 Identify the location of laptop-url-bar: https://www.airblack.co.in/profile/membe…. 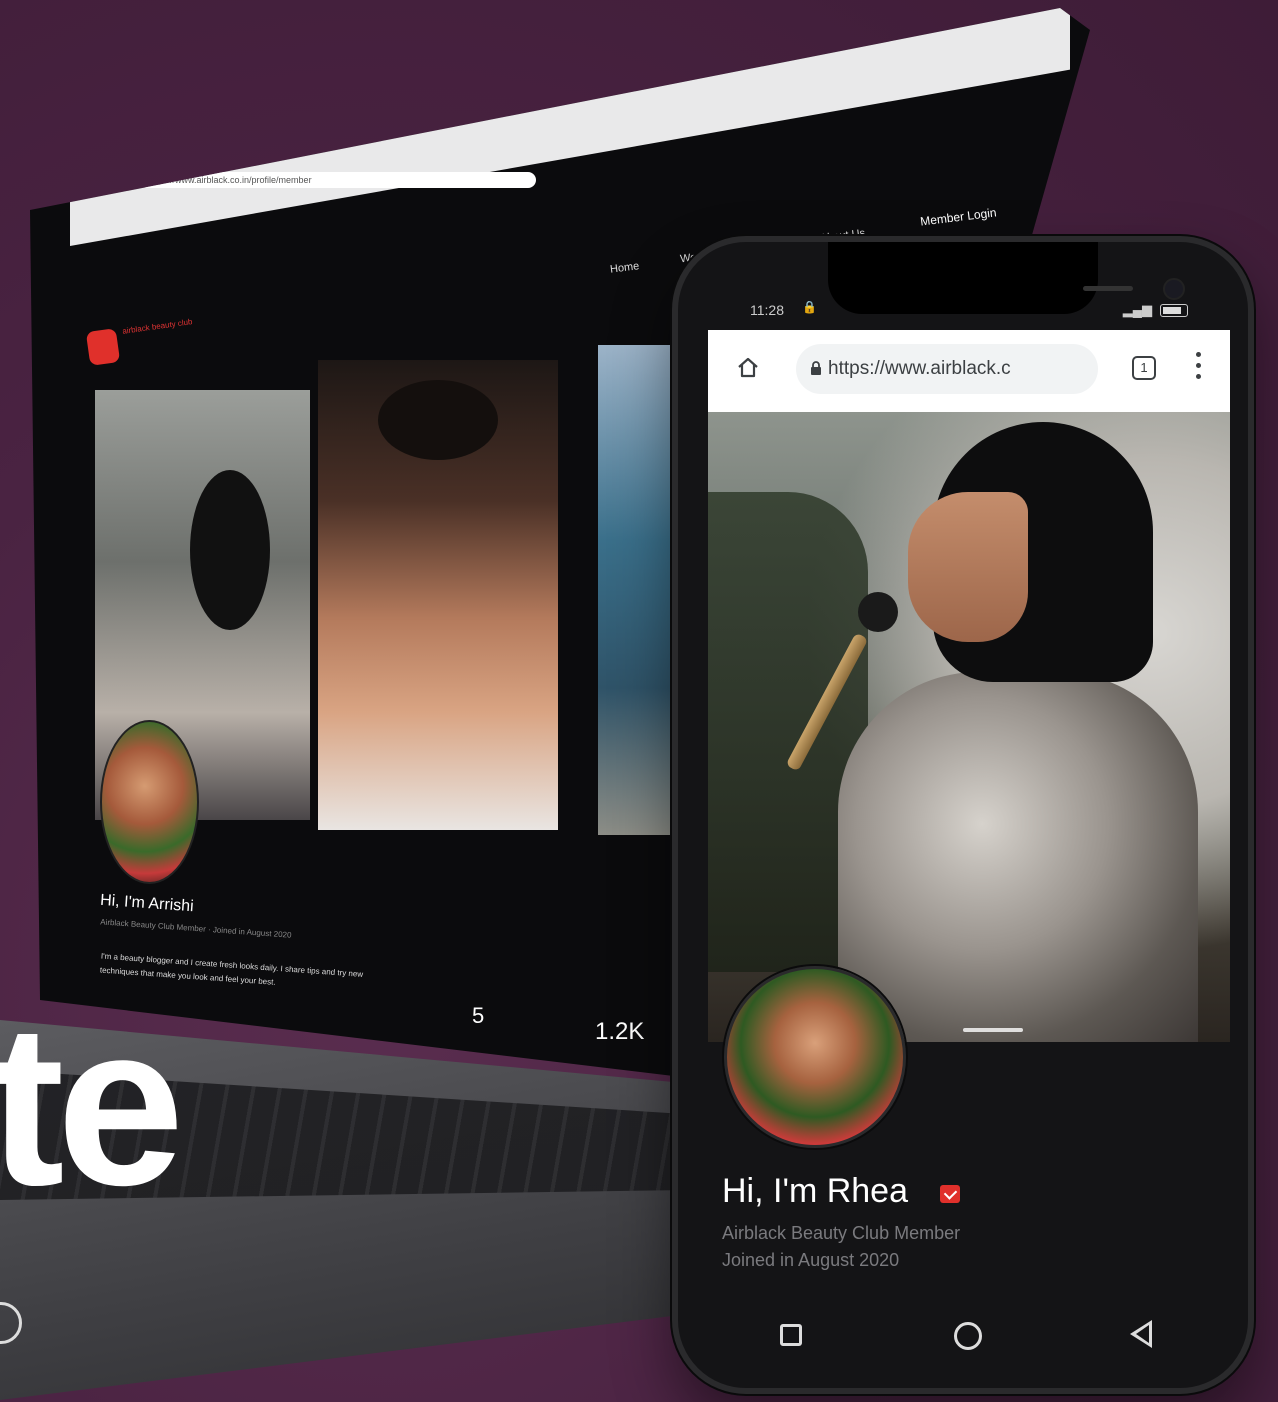
(338, 180).